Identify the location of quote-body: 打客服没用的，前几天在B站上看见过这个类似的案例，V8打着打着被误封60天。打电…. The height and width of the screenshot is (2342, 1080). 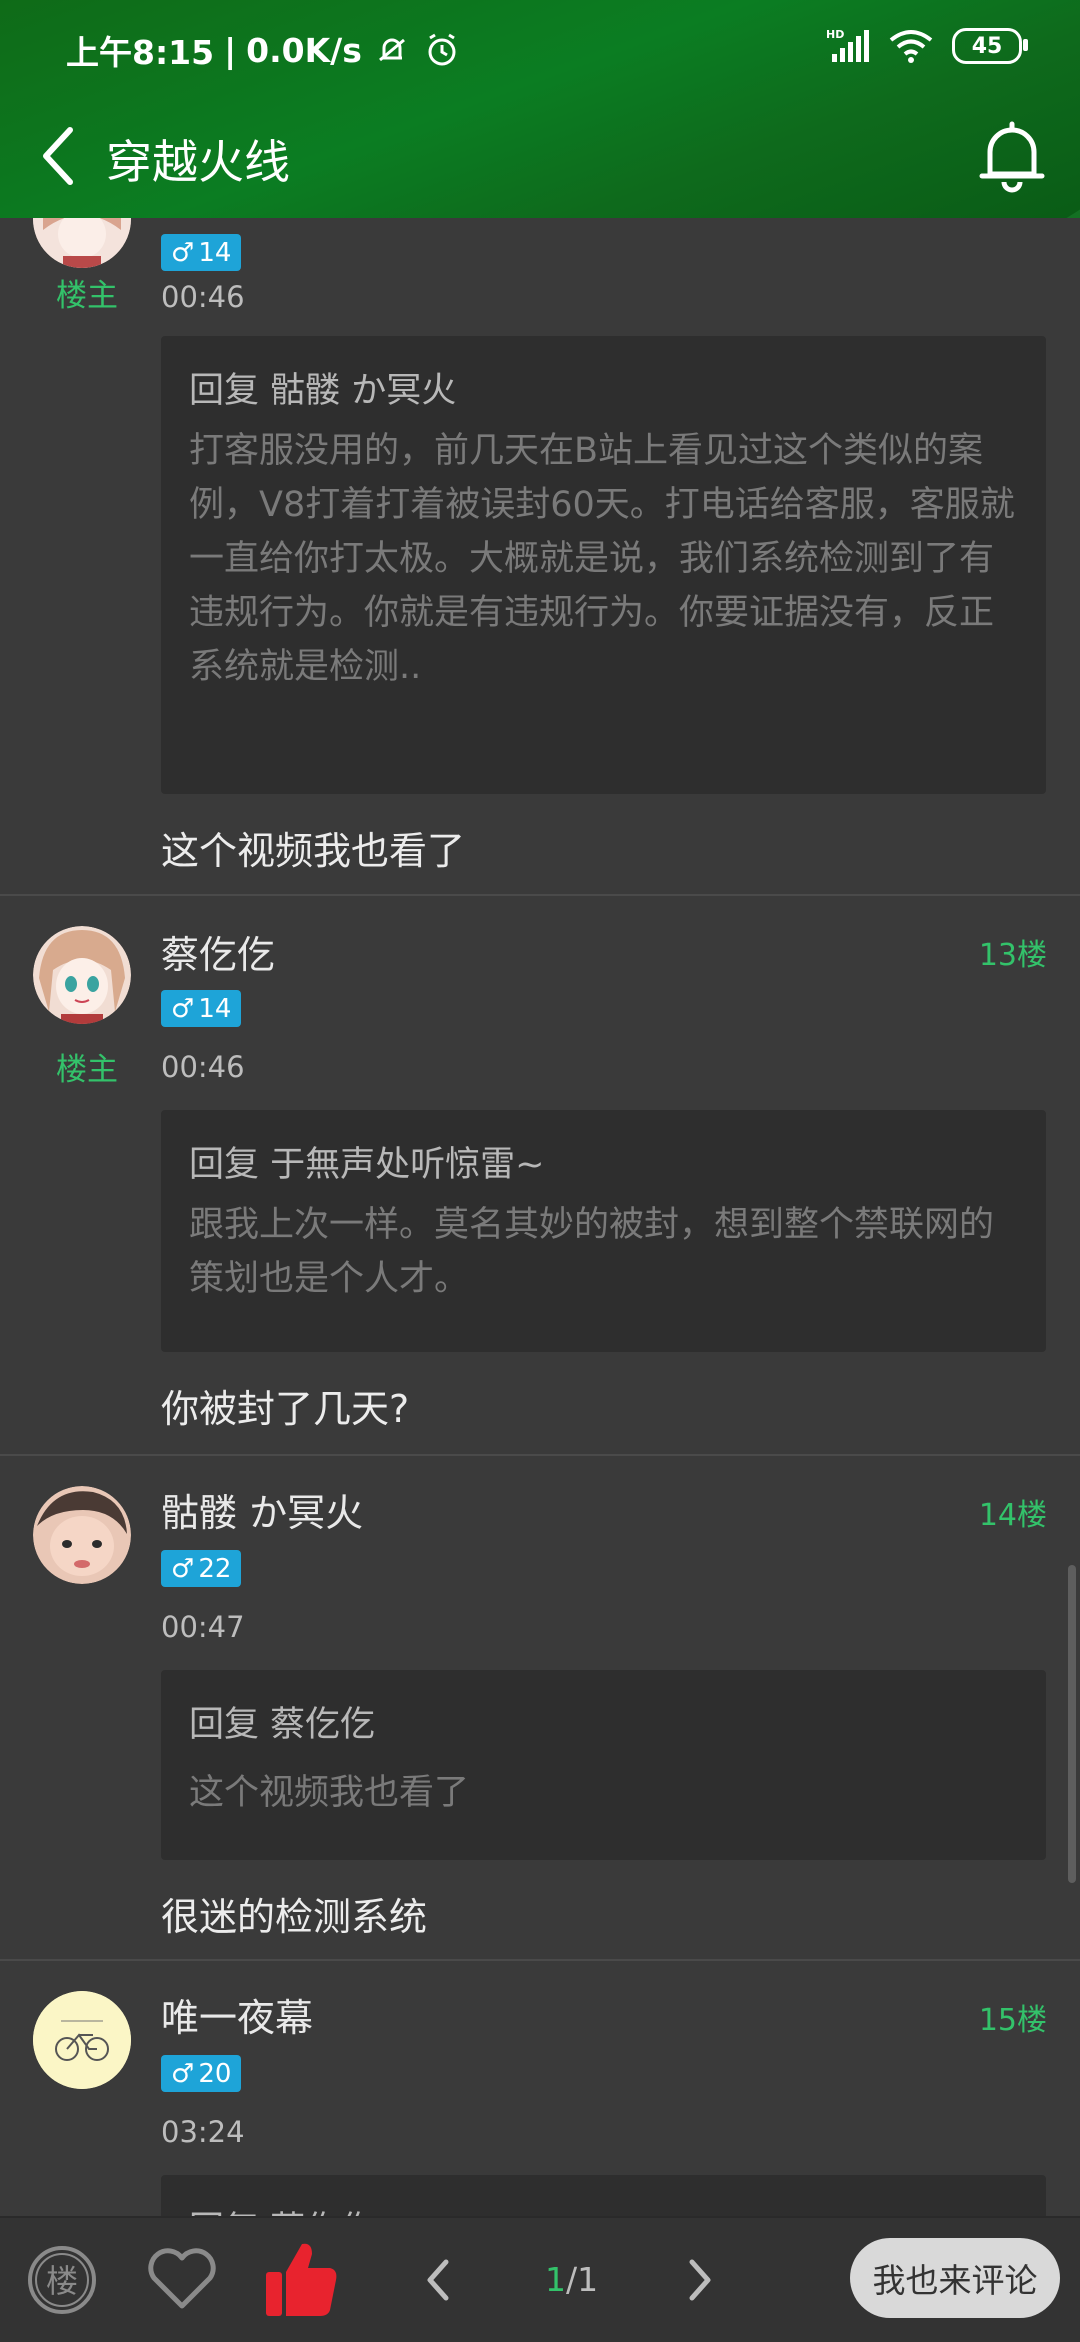
(602, 559).